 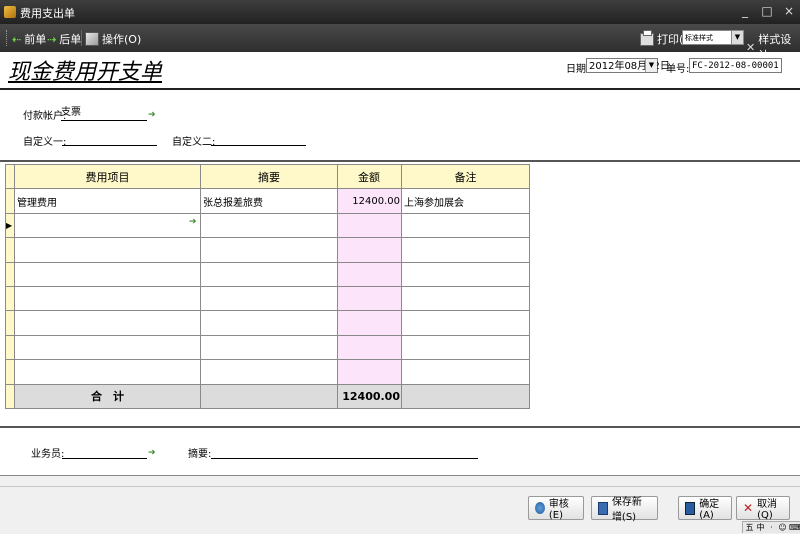 I want to click on ok-button: 确定(A), so click(x=705, y=508).